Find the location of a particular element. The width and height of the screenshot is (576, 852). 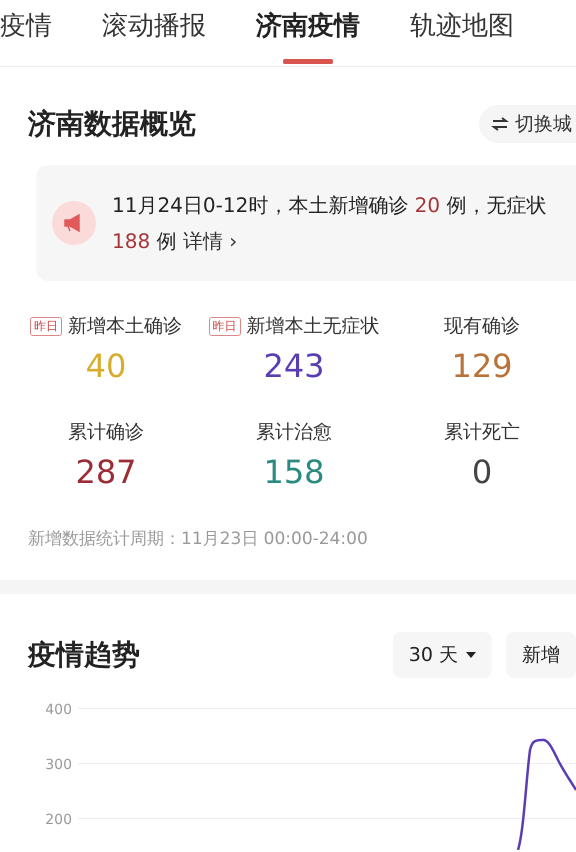

range-dropdown: 30 天 is located at coordinates (442, 655).